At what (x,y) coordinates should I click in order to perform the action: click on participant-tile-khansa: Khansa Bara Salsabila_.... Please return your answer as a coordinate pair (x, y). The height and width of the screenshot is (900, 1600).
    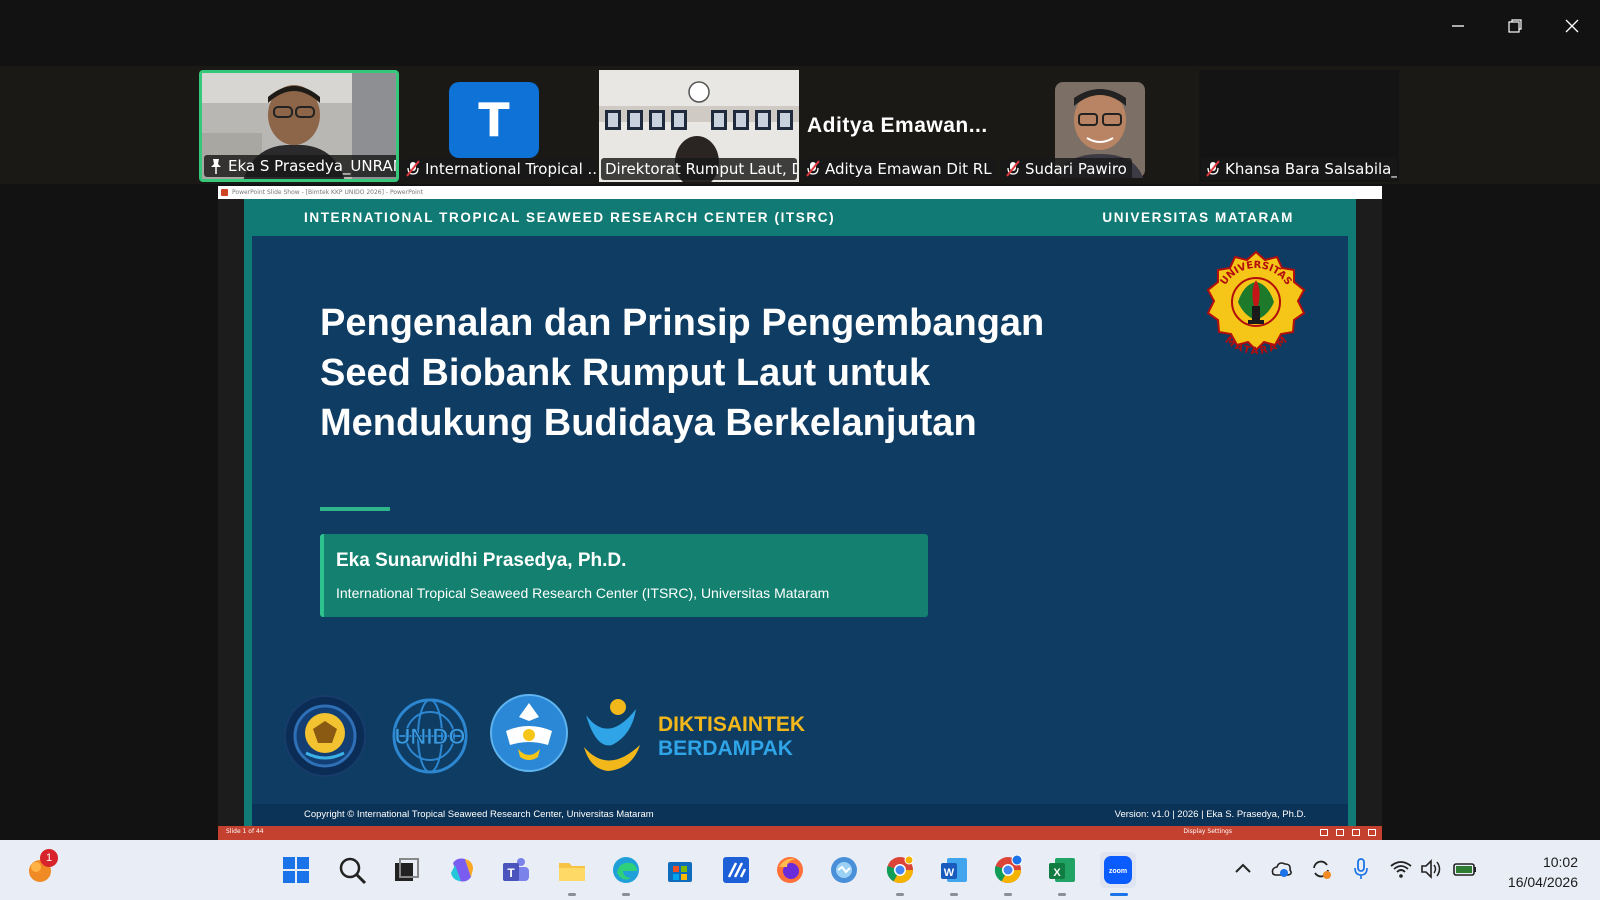
    Looking at the image, I should click on (1299, 126).